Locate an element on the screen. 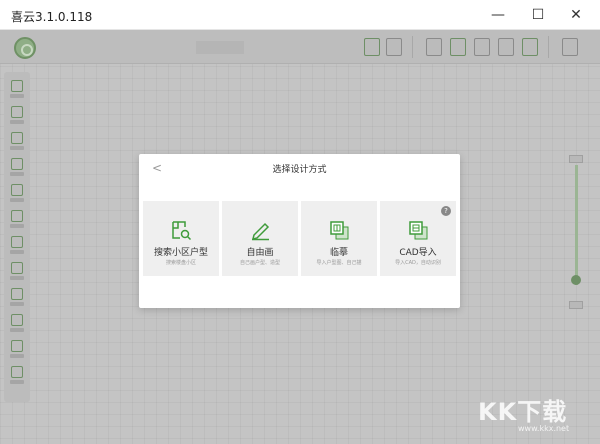 This screenshot has height=444, width=600. zoom-handle is located at coordinates (576, 280).